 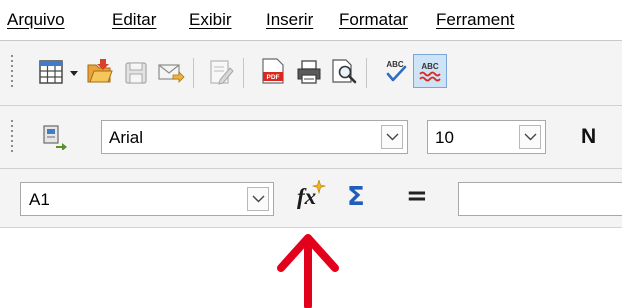 What do you see at coordinates (254, 137) in the screenshot?
I see `font-name-combo: Arial` at bounding box center [254, 137].